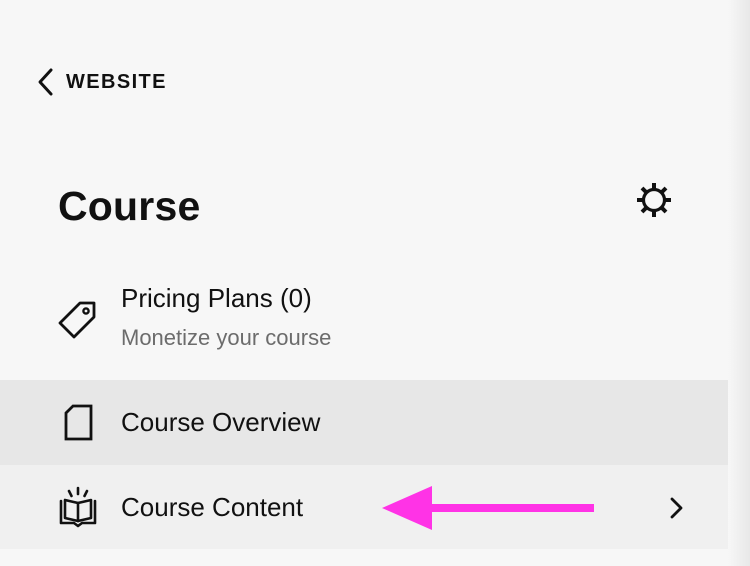 The height and width of the screenshot is (566, 750). I want to click on settings-button, so click(654, 202).